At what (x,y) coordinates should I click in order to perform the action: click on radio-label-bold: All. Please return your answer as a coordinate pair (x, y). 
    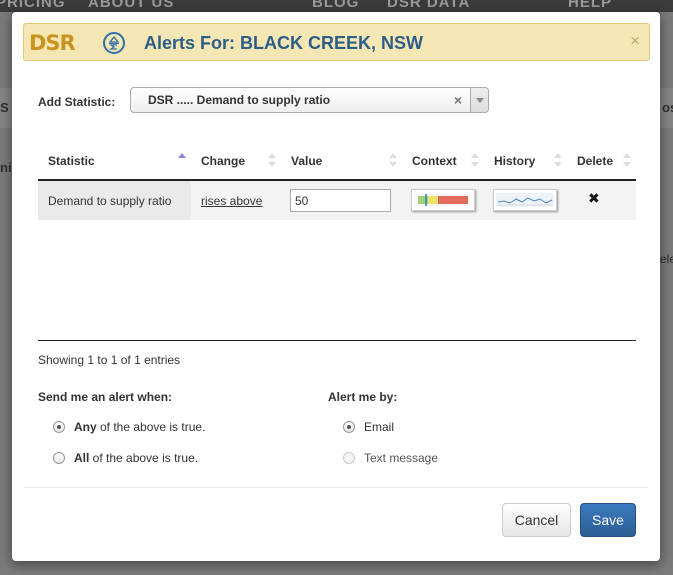
    Looking at the image, I should click on (82, 458).